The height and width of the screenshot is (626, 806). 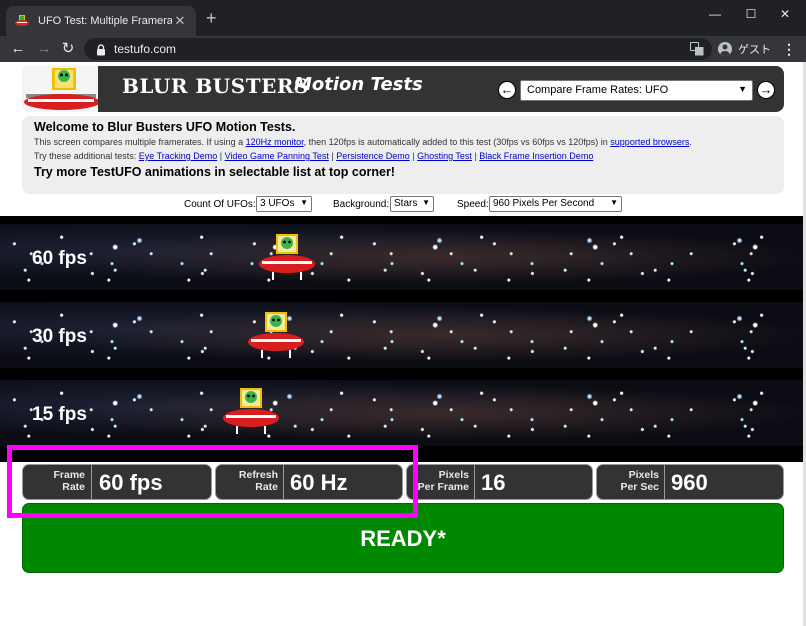 What do you see at coordinates (643, 475) in the screenshot?
I see `stat-label-line: Pixels` at bounding box center [643, 475].